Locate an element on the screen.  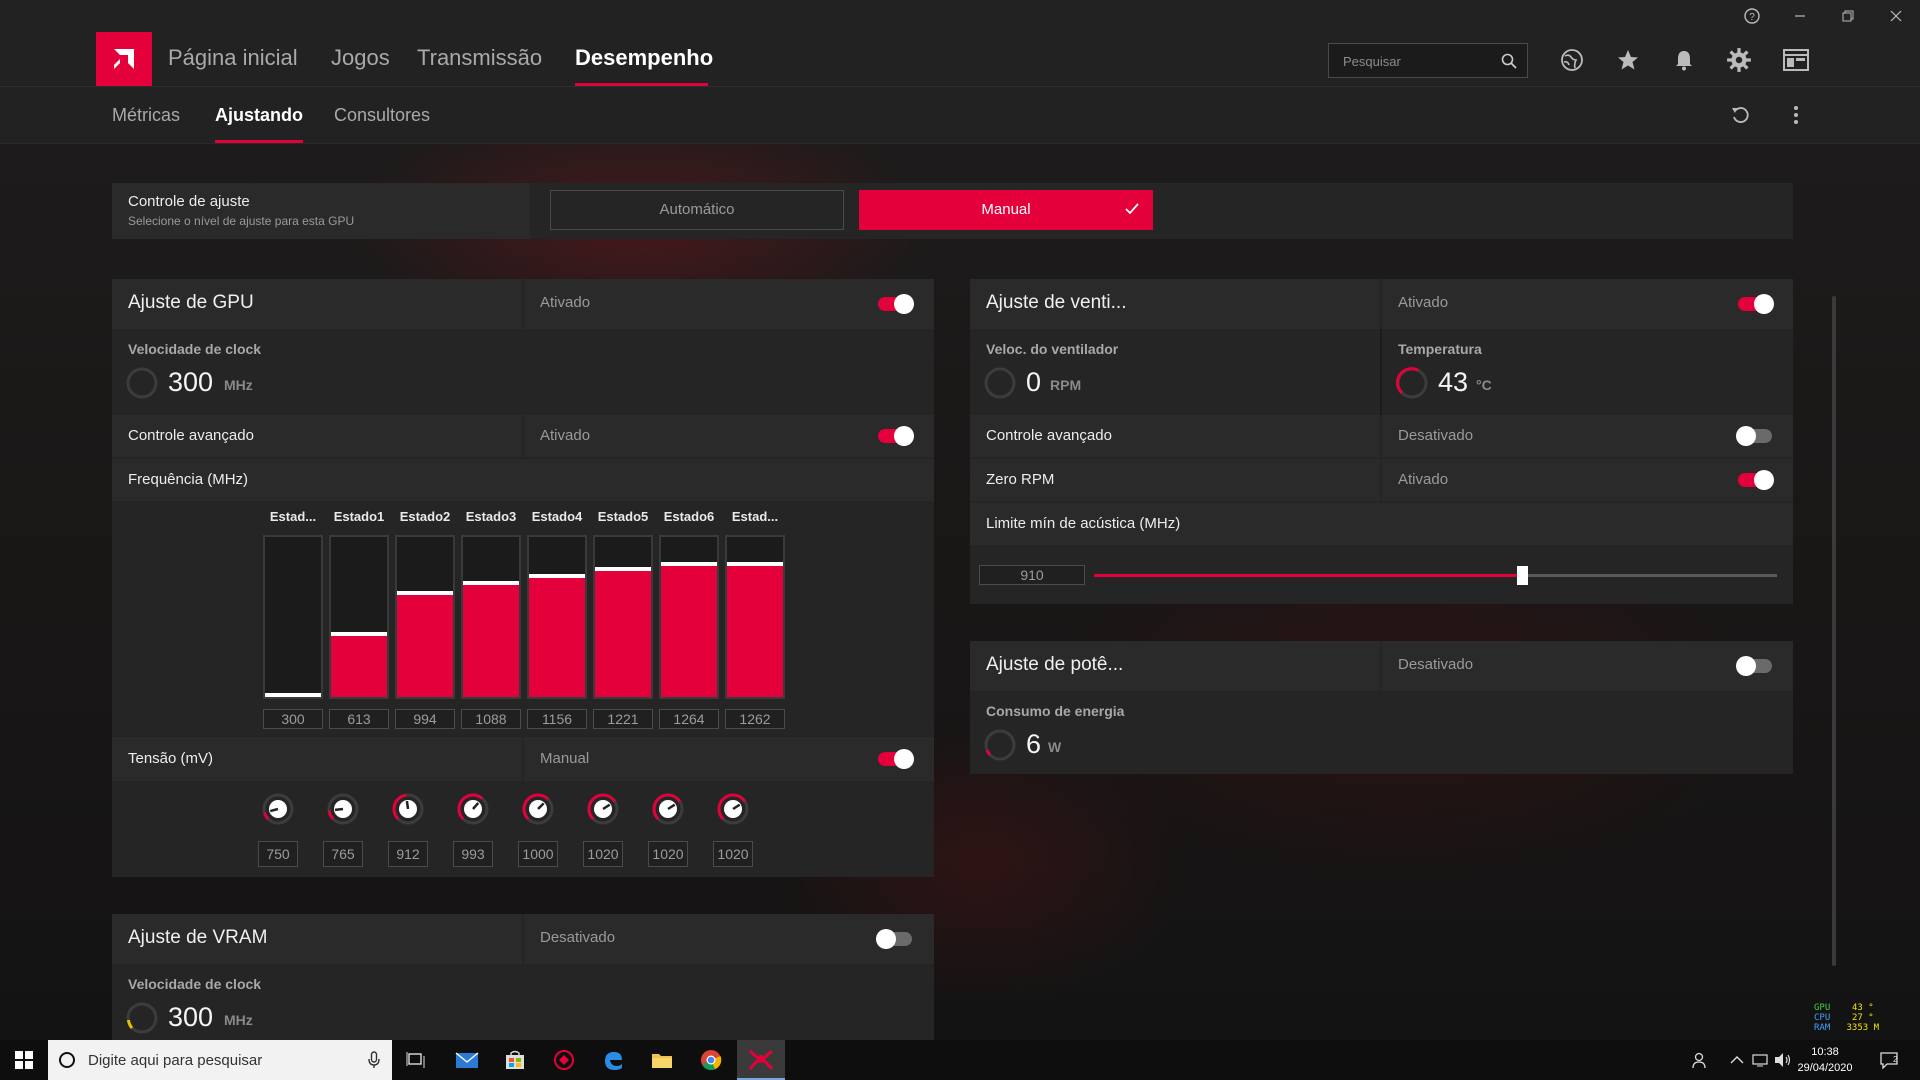
frequency-value-box: 1088 is located at coordinates (491, 719).